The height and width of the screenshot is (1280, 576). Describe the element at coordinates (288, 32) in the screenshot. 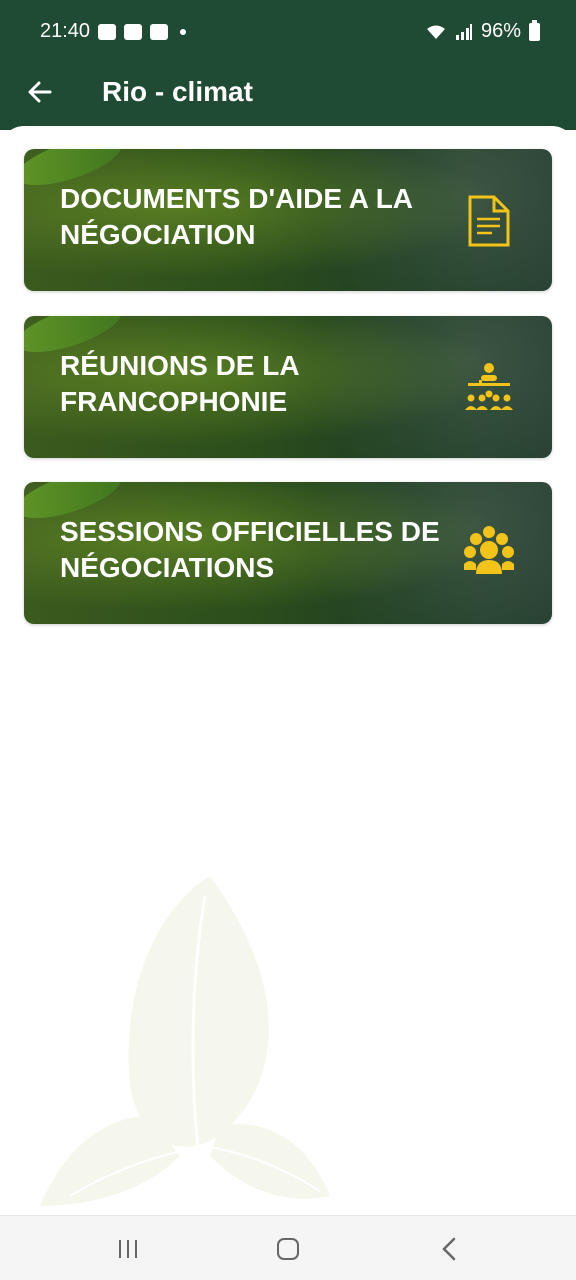

I see `status-bar: 21:40 96%` at that location.